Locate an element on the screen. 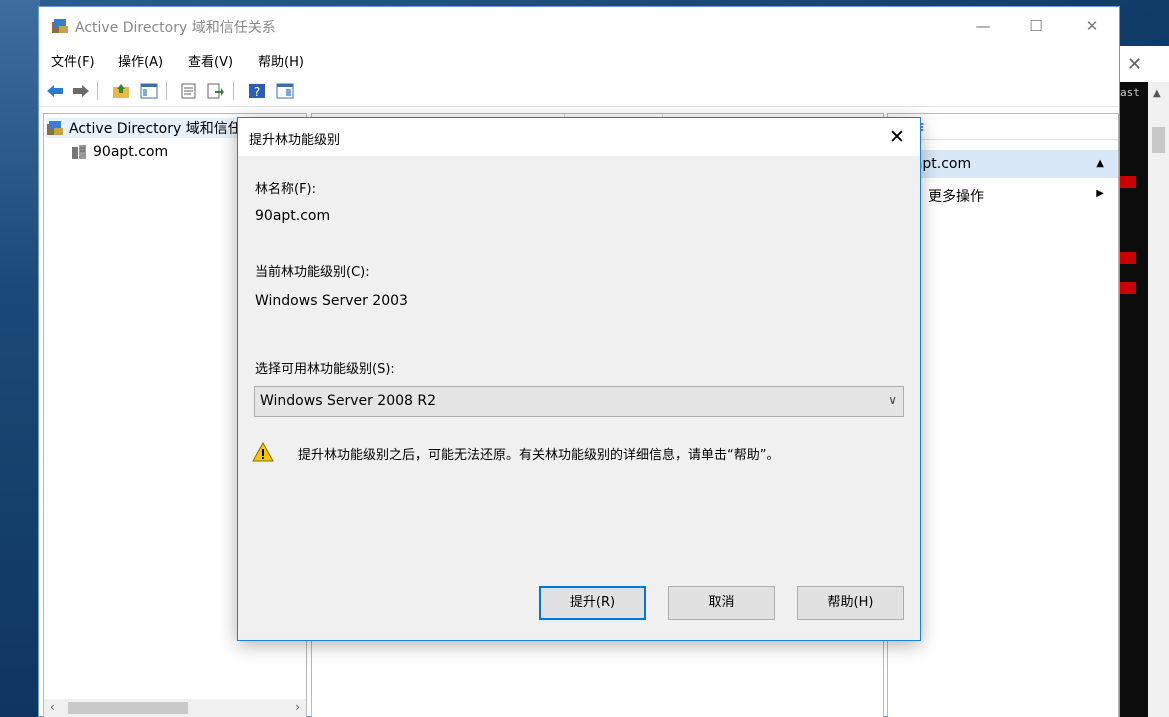 The width and height of the screenshot is (1169, 717). tree-domain-item: 90apt.com is located at coordinates (119, 152).